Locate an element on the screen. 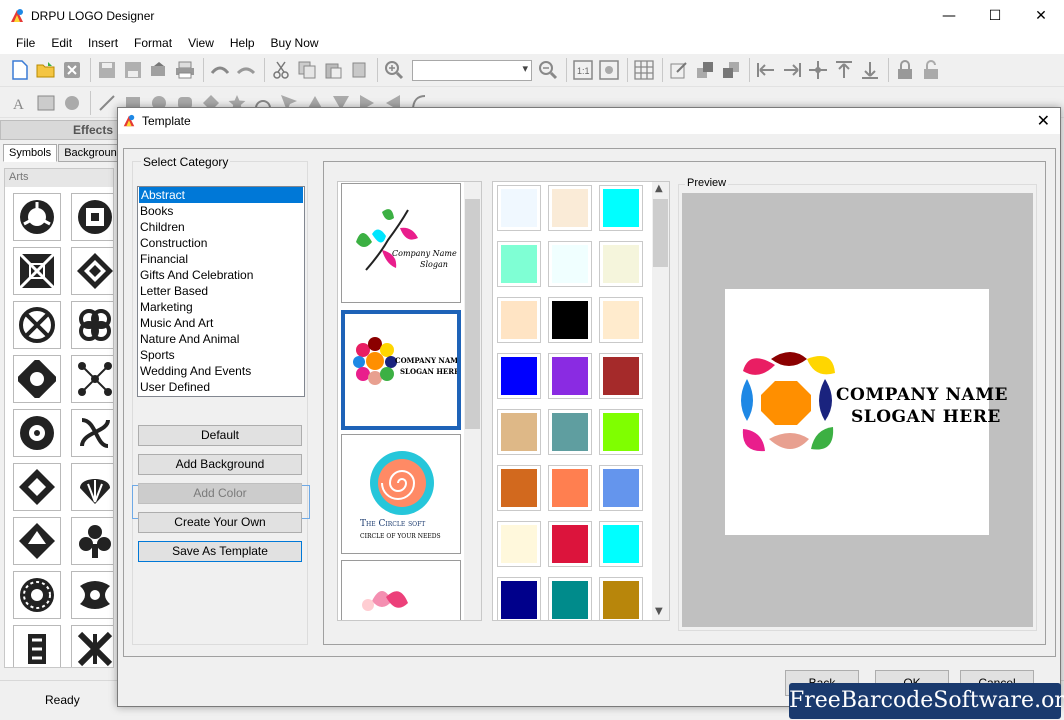 The image size is (1064, 720). grid-icon is located at coordinates (644, 70).